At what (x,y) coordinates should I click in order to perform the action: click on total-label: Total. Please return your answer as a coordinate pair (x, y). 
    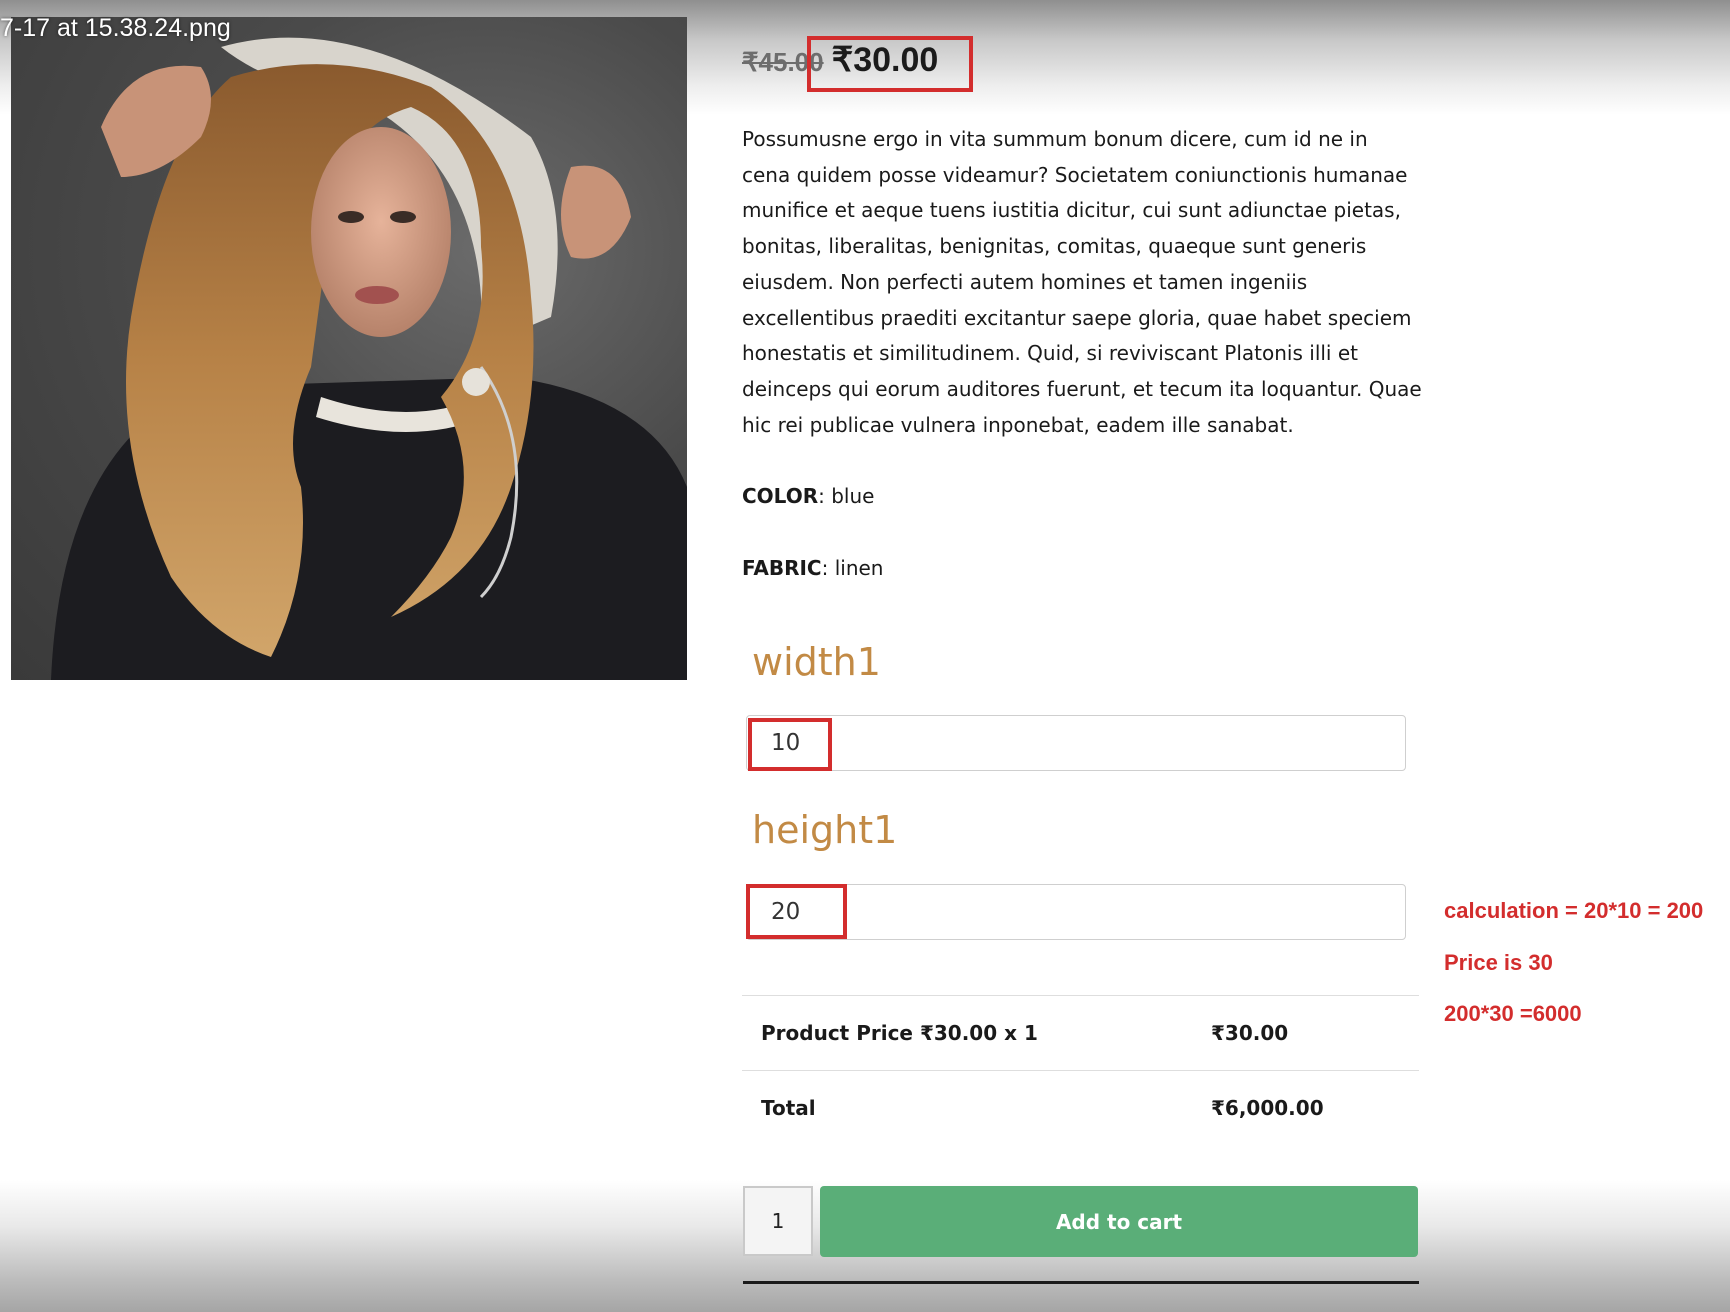
    Looking at the image, I should click on (788, 1108).